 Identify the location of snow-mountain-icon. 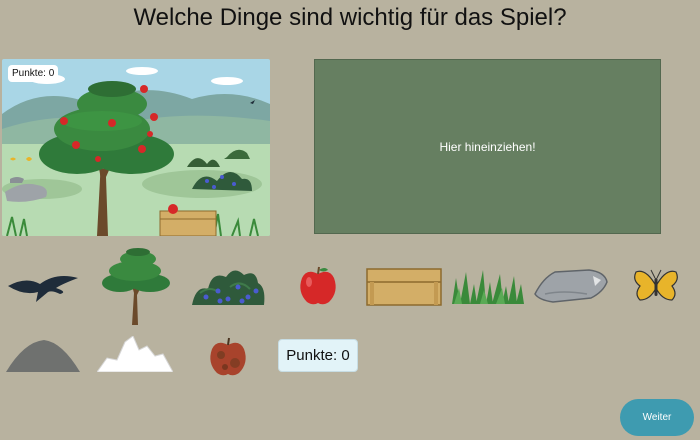
(135, 354).